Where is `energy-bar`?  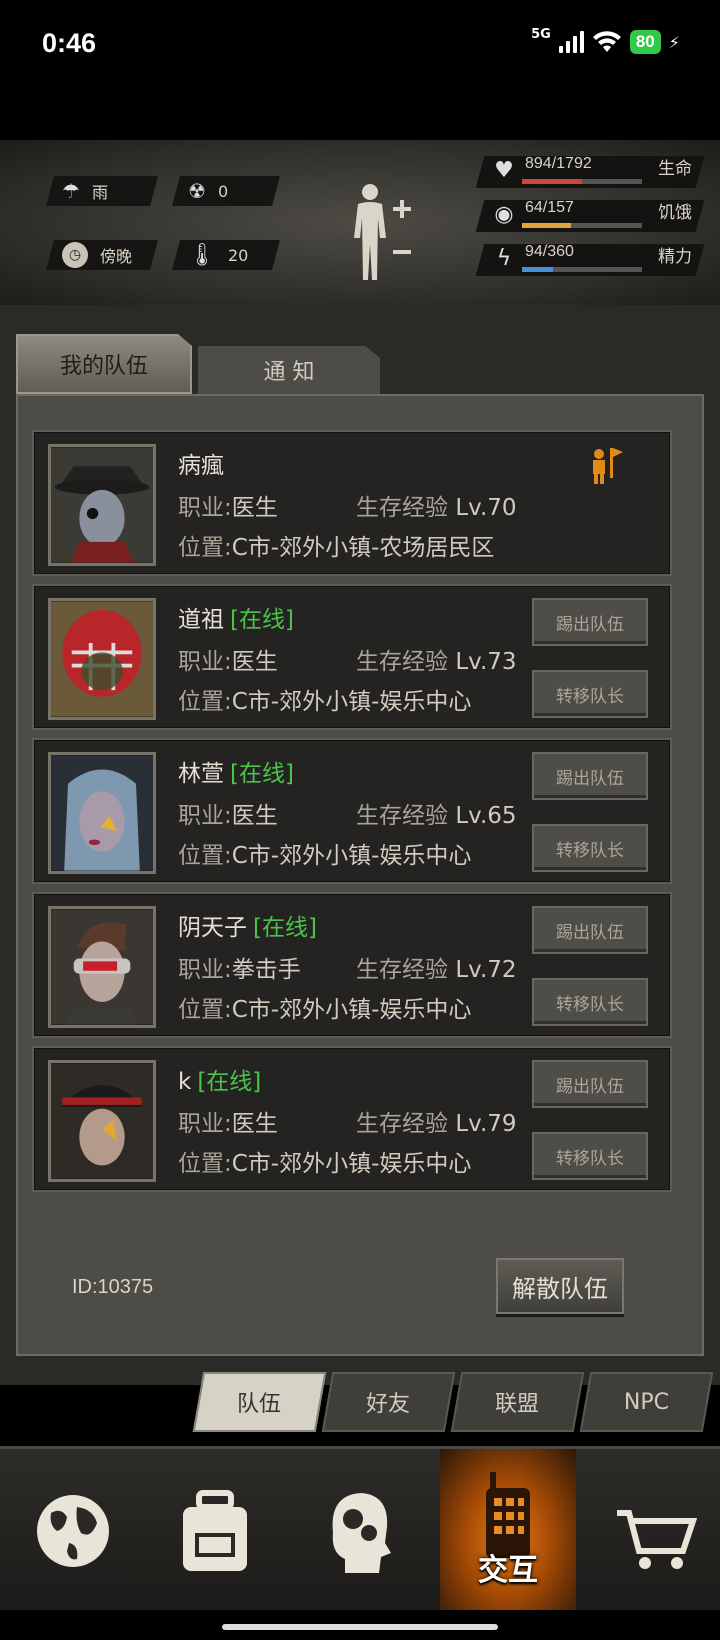
energy-bar is located at coordinates (538, 269).